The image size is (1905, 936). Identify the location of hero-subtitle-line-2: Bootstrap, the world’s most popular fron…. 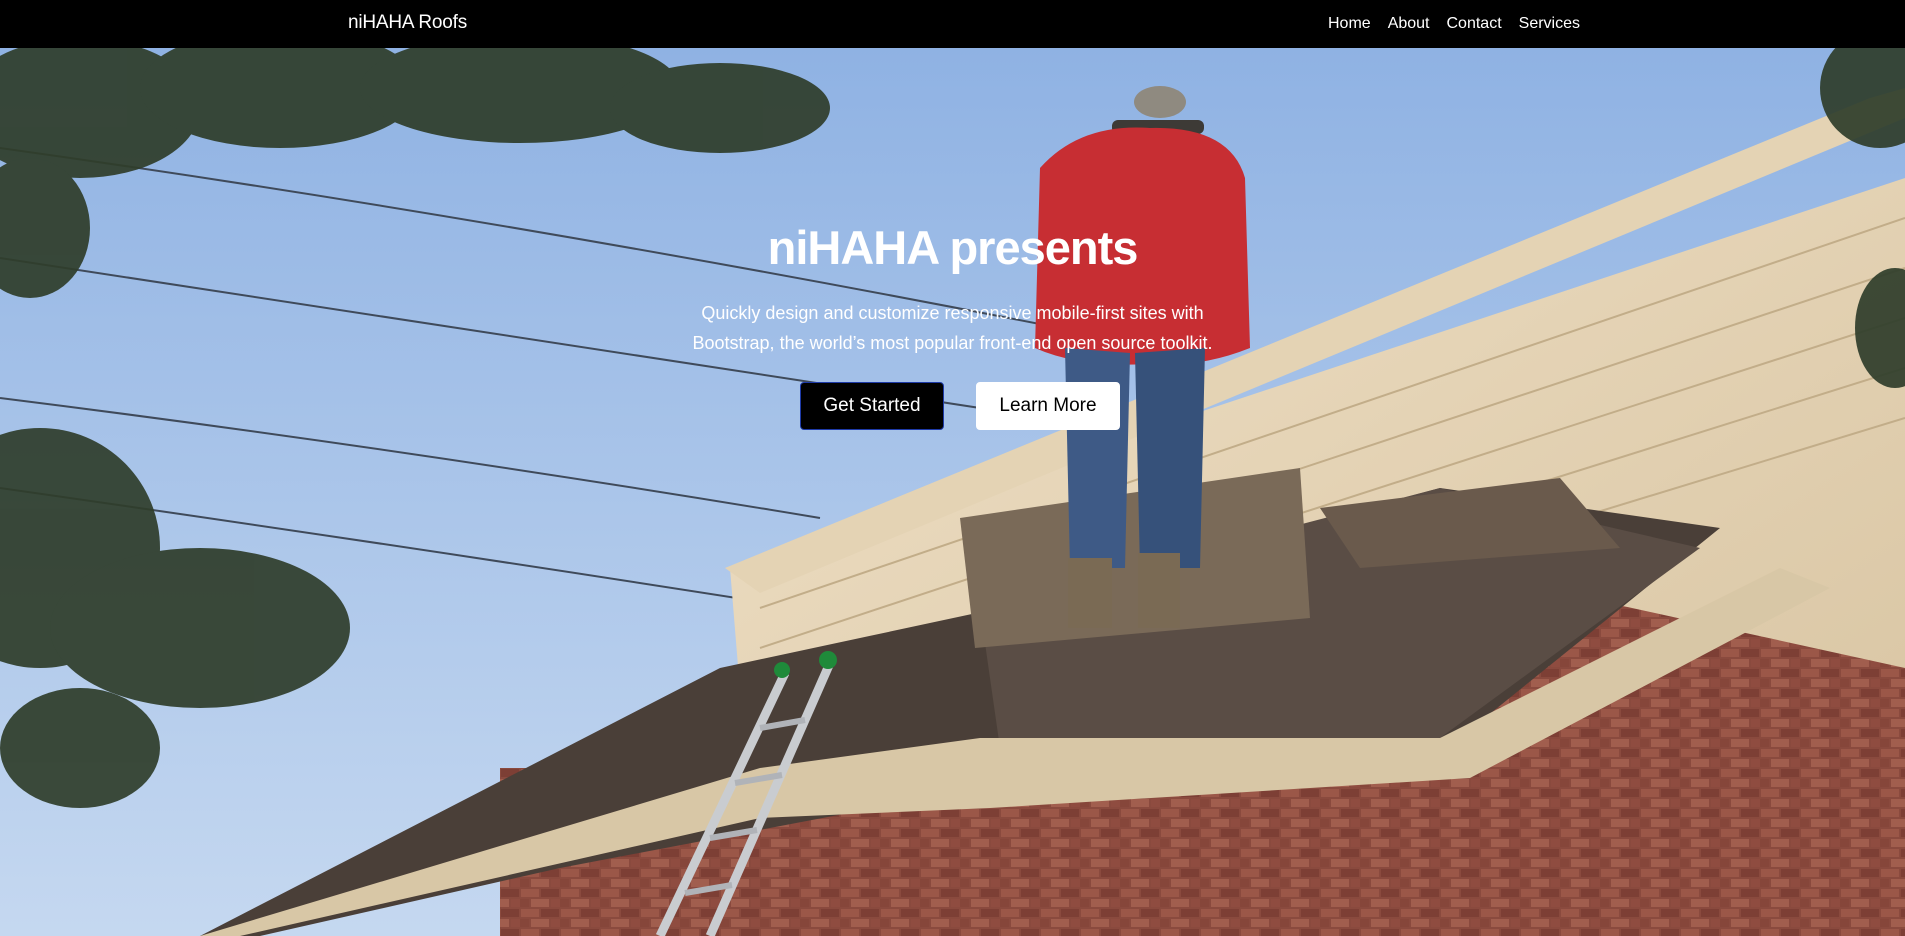
(952, 343).